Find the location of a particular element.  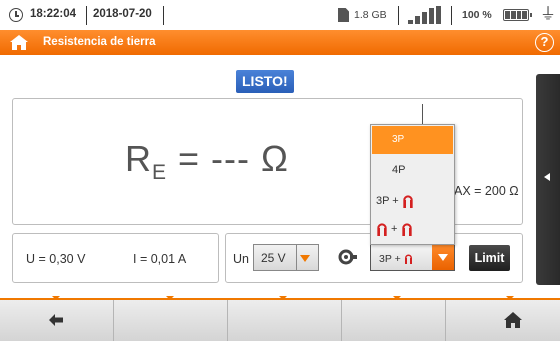

result-readout: RE = --- Ω is located at coordinates (207, 161).